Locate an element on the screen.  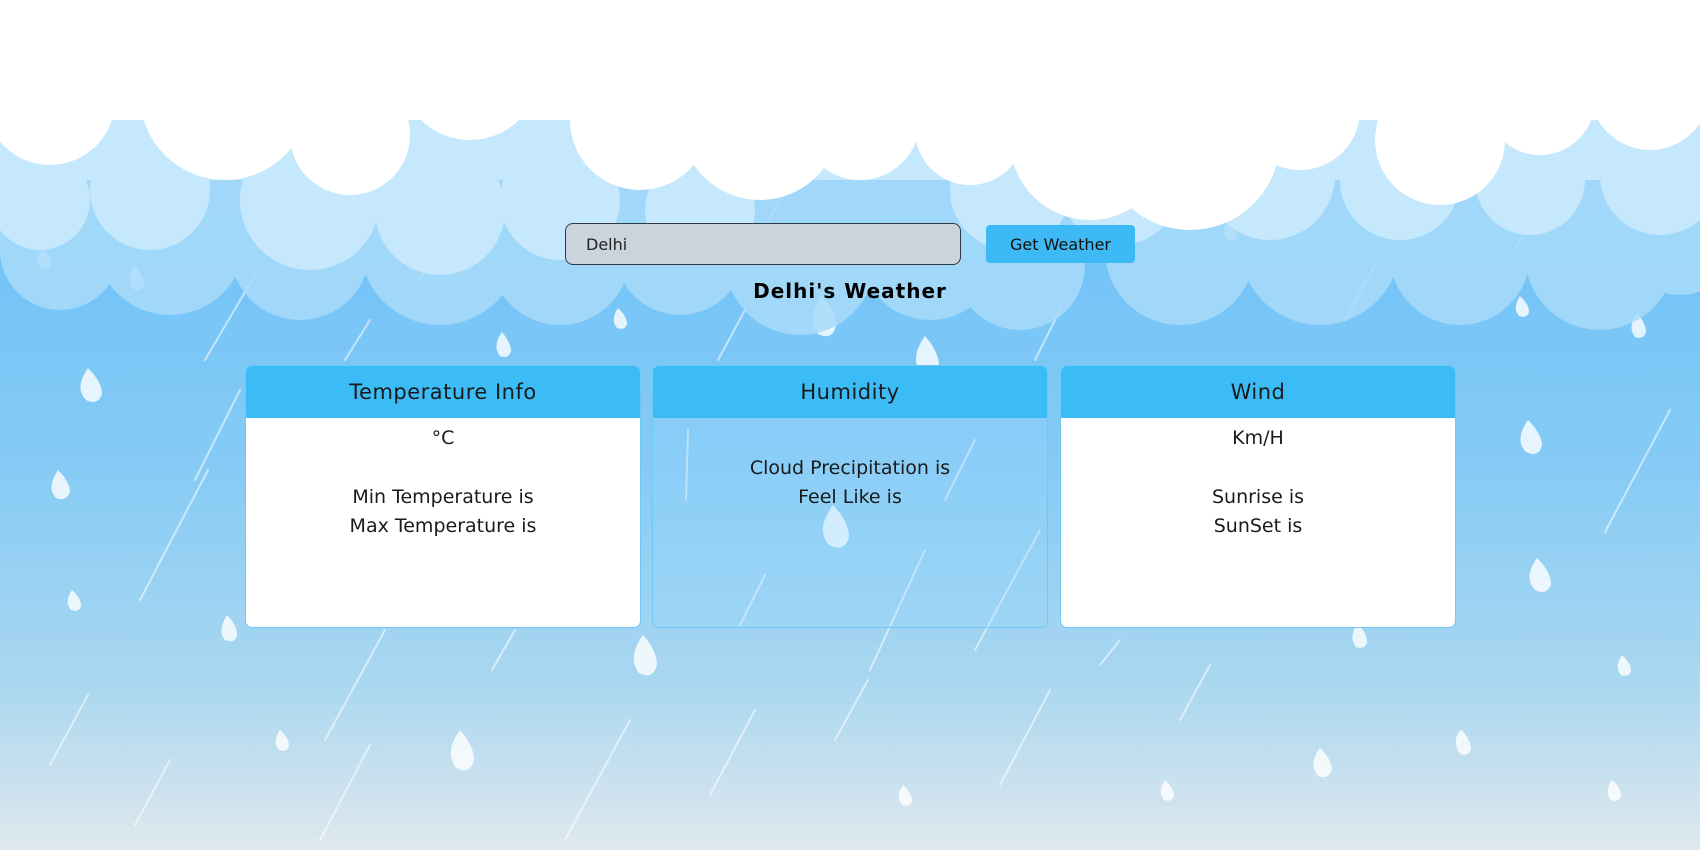
feels-like-label: Feel Like is is located at coordinates (850, 497).